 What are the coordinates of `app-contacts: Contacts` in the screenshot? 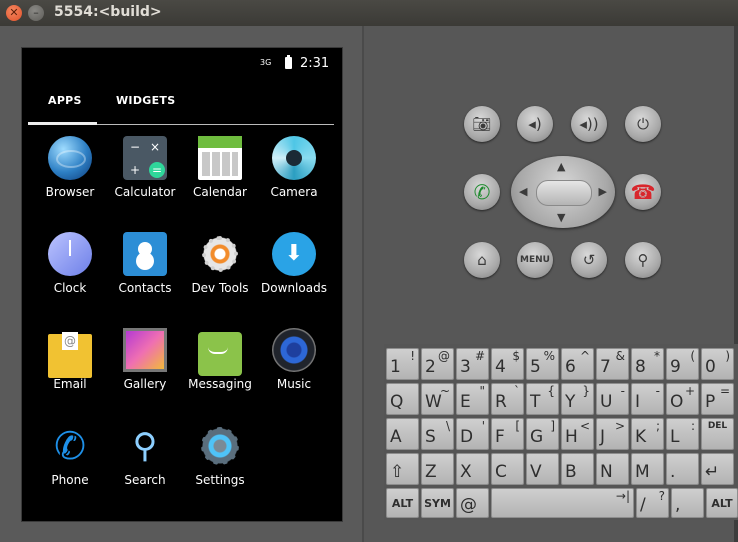 It's located at (145, 263).